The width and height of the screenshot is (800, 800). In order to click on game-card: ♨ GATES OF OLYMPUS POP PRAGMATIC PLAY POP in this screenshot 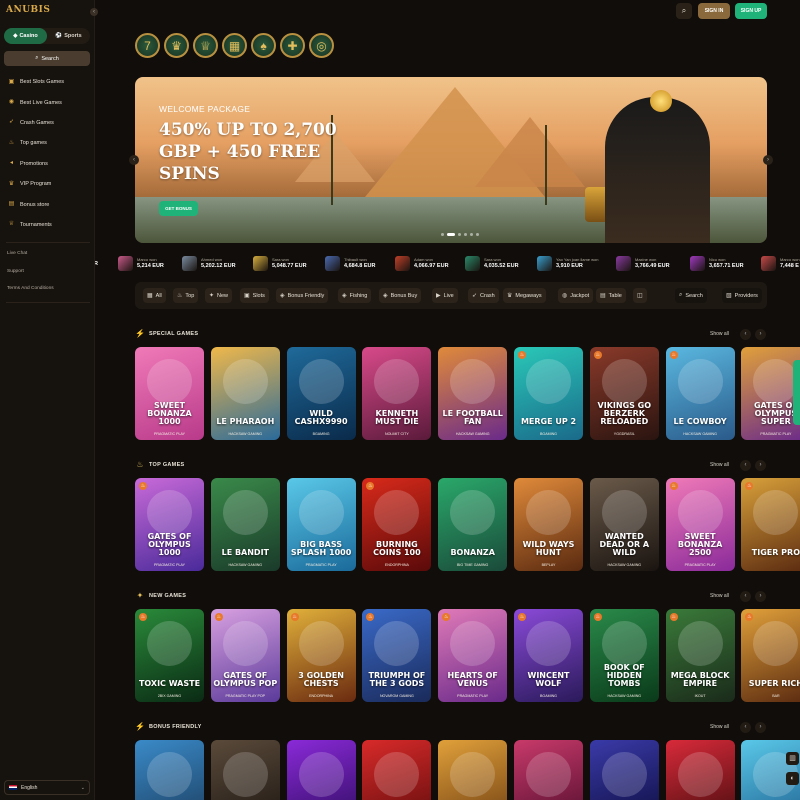, I will do `click(245, 655)`.